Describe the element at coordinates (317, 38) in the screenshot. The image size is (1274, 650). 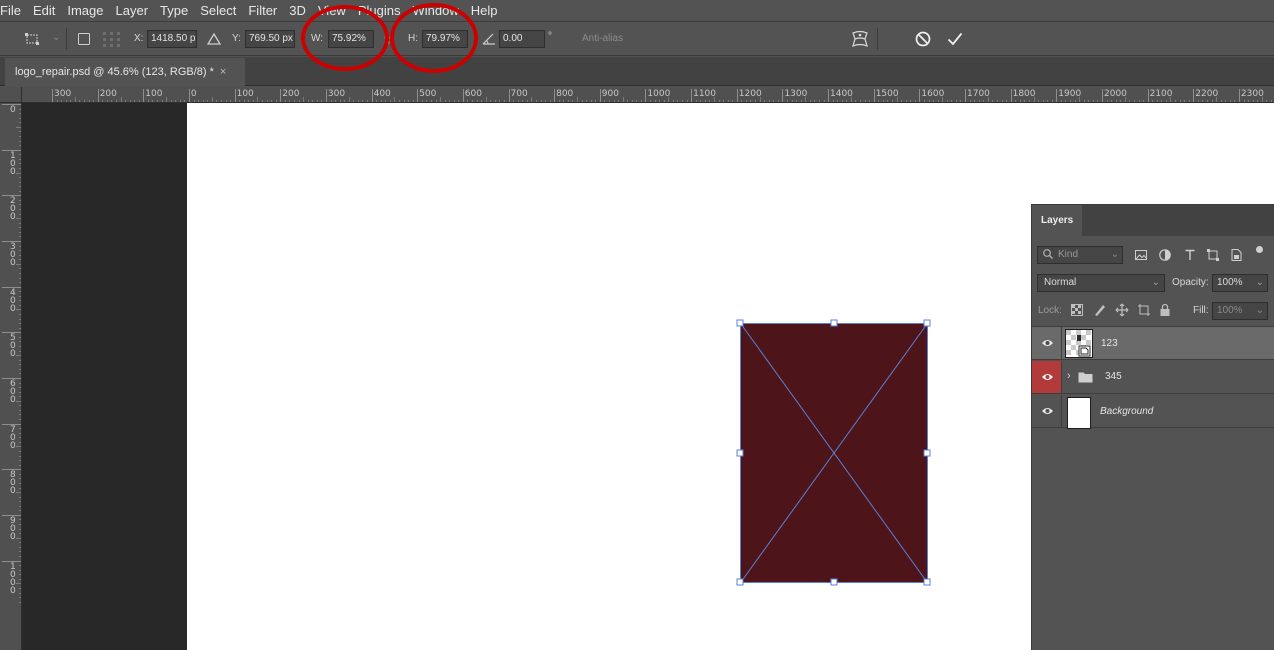
I see `w-label: W:` at that location.